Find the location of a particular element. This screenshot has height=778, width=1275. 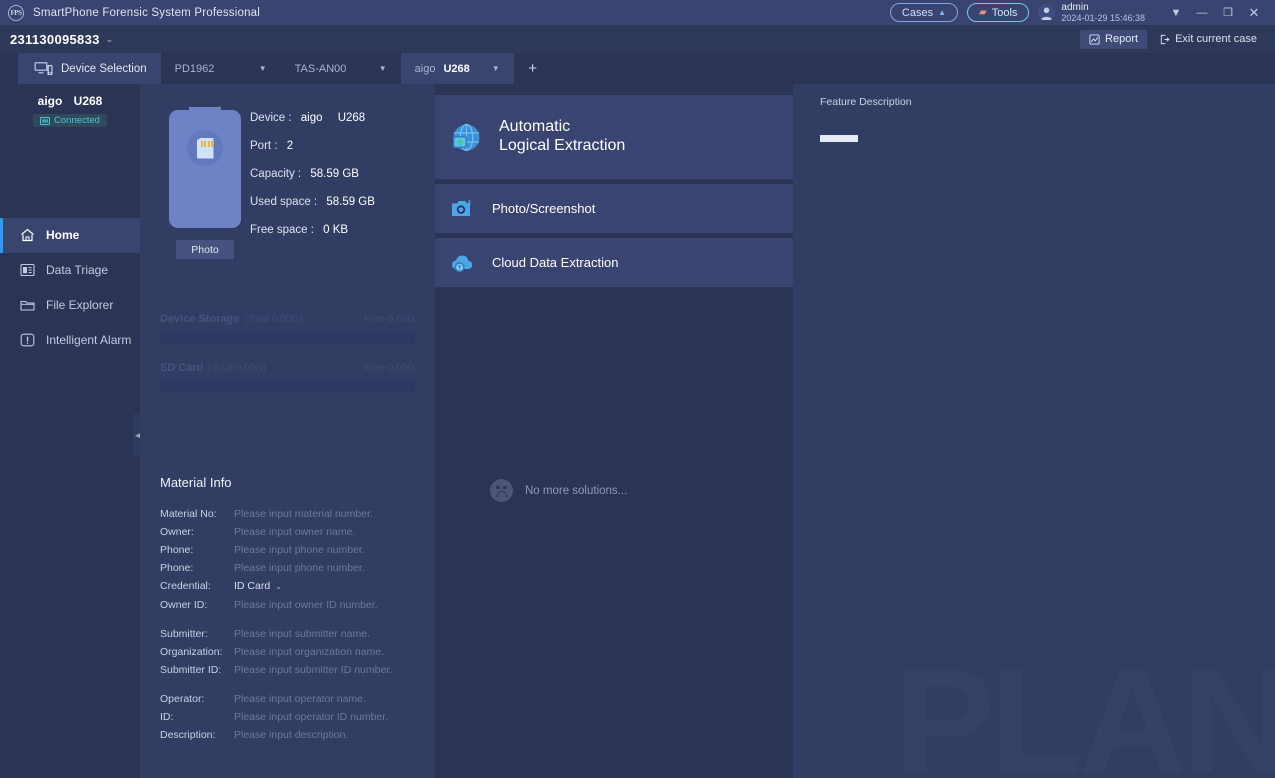

sidebar-item-file-explorer: File Explorer is located at coordinates (70, 305).